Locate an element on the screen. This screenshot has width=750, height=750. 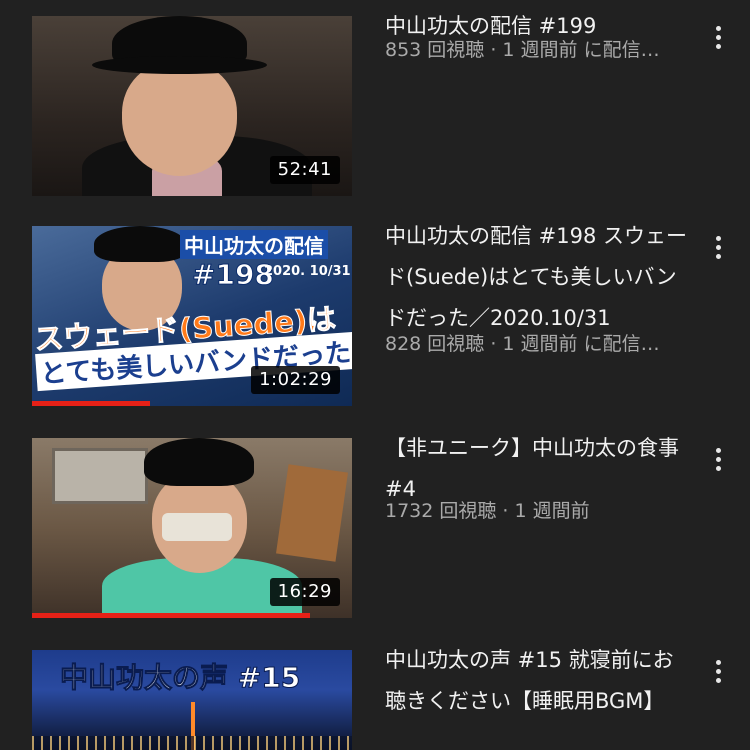
video-duration: 1:02:29 is located at coordinates (295, 380).